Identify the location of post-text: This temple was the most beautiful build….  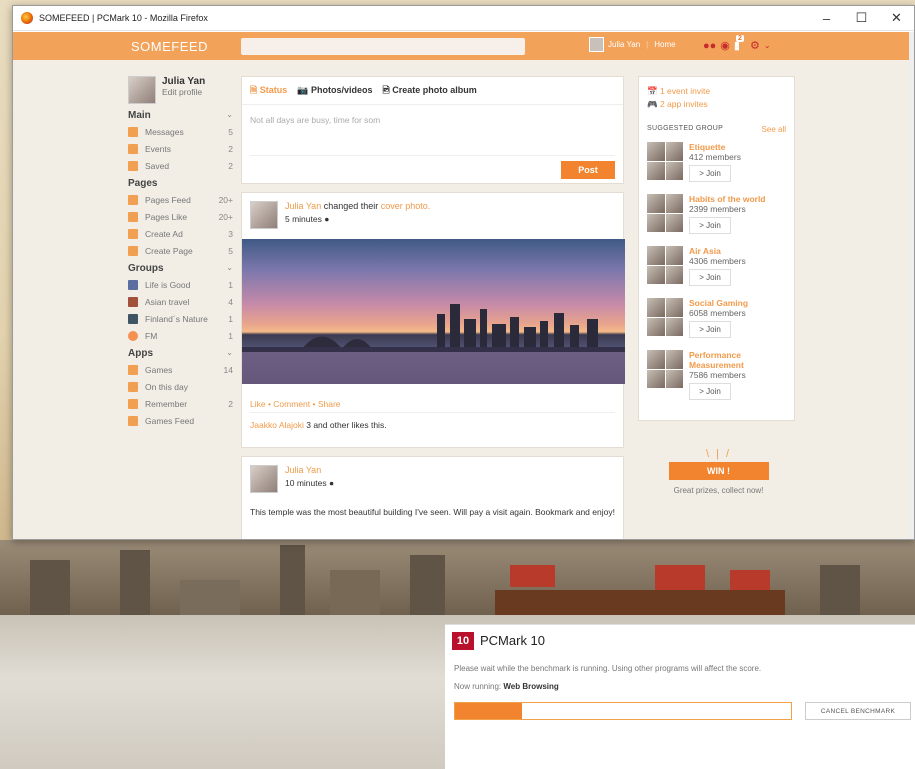
(432, 512).